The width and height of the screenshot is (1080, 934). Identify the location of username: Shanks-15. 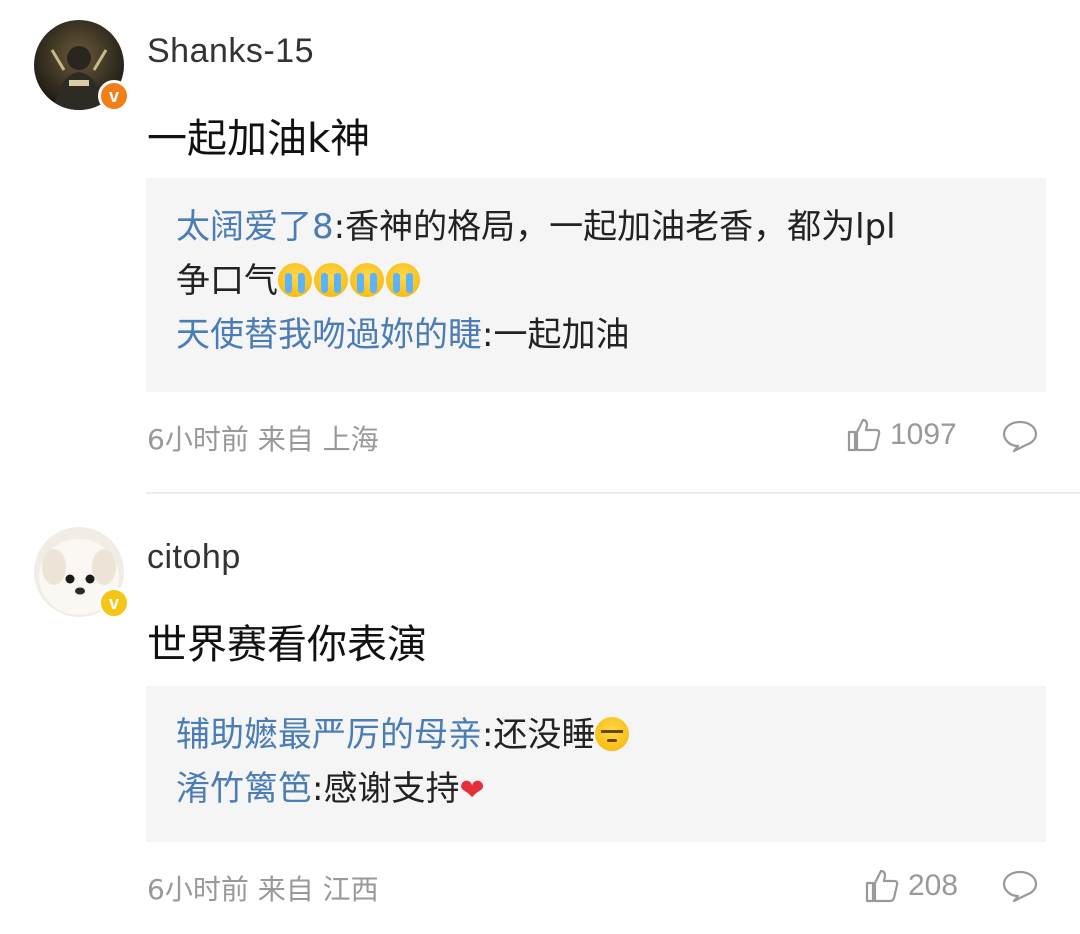
(230, 51).